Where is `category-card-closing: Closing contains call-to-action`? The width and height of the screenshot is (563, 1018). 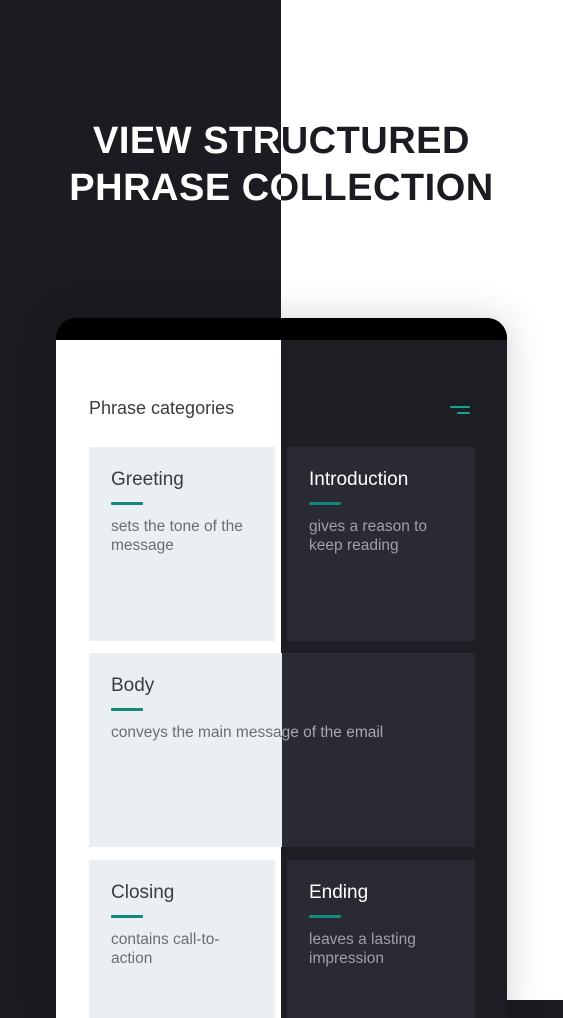 category-card-closing: Closing contains call-to-action is located at coordinates (182, 939).